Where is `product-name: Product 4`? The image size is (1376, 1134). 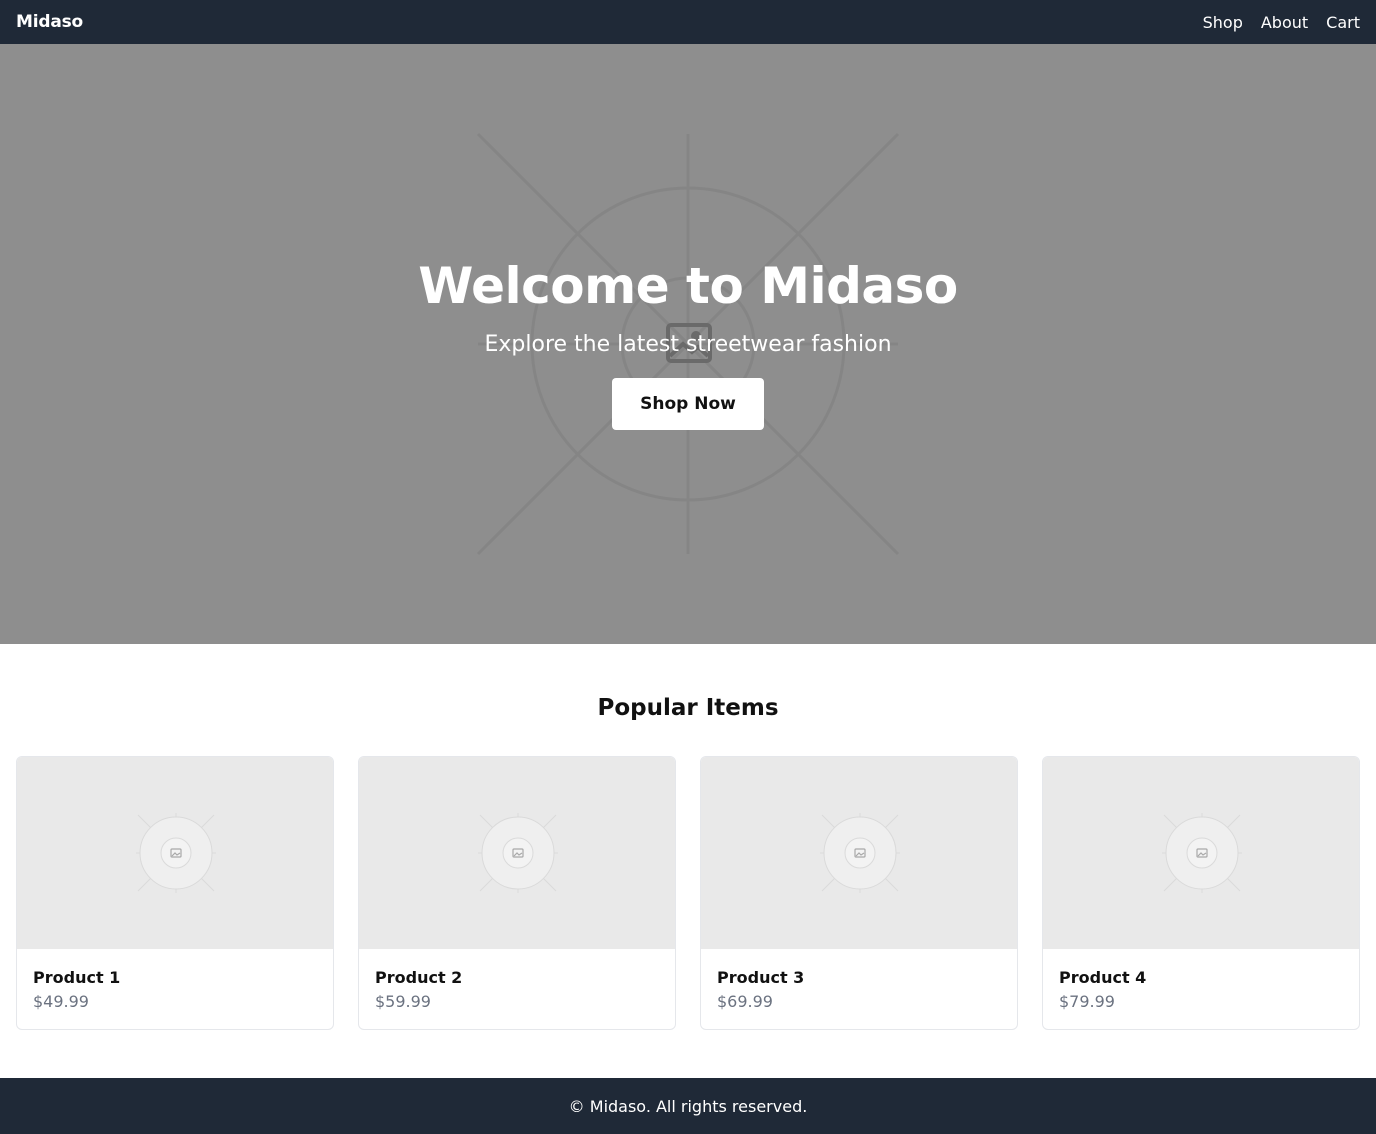
product-name: Product 4 is located at coordinates (1103, 977).